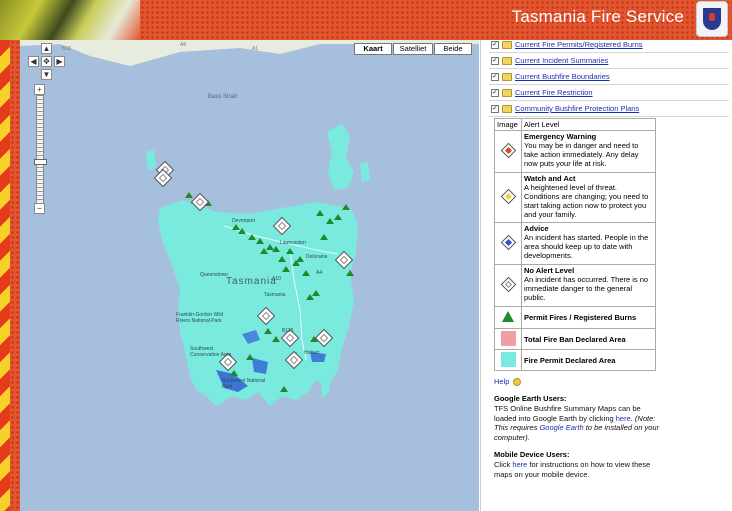 The height and width of the screenshot is (511, 732). I want to click on alert-title: Advice, so click(536, 228).